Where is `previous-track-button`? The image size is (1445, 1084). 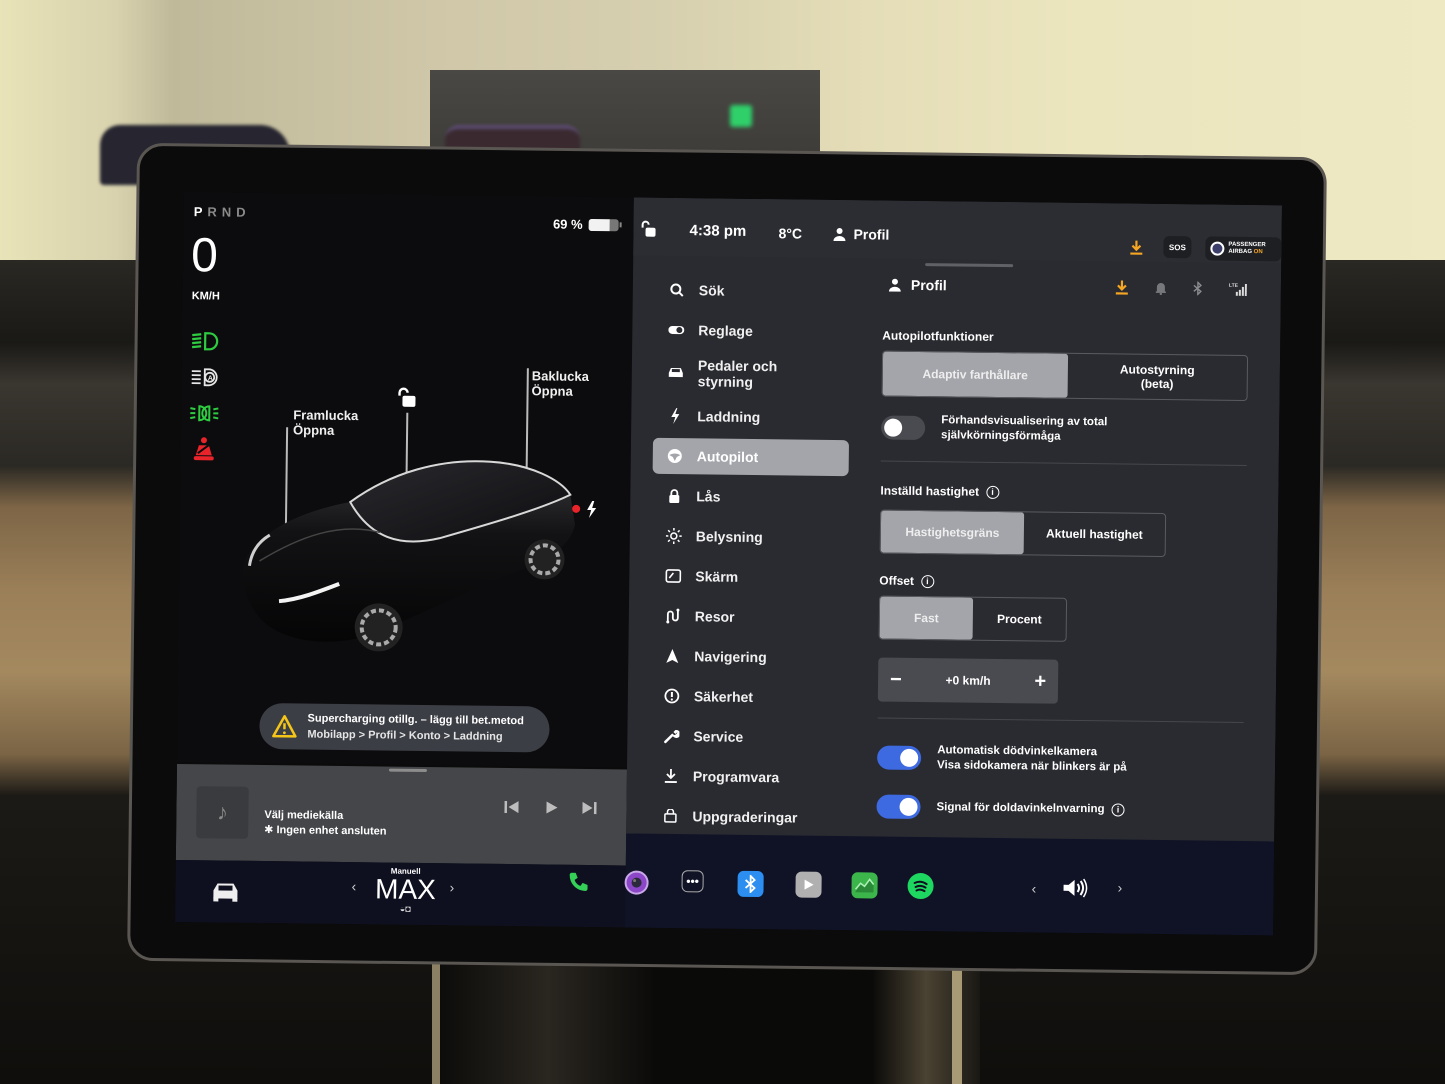
previous-track-button is located at coordinates (511, 809).